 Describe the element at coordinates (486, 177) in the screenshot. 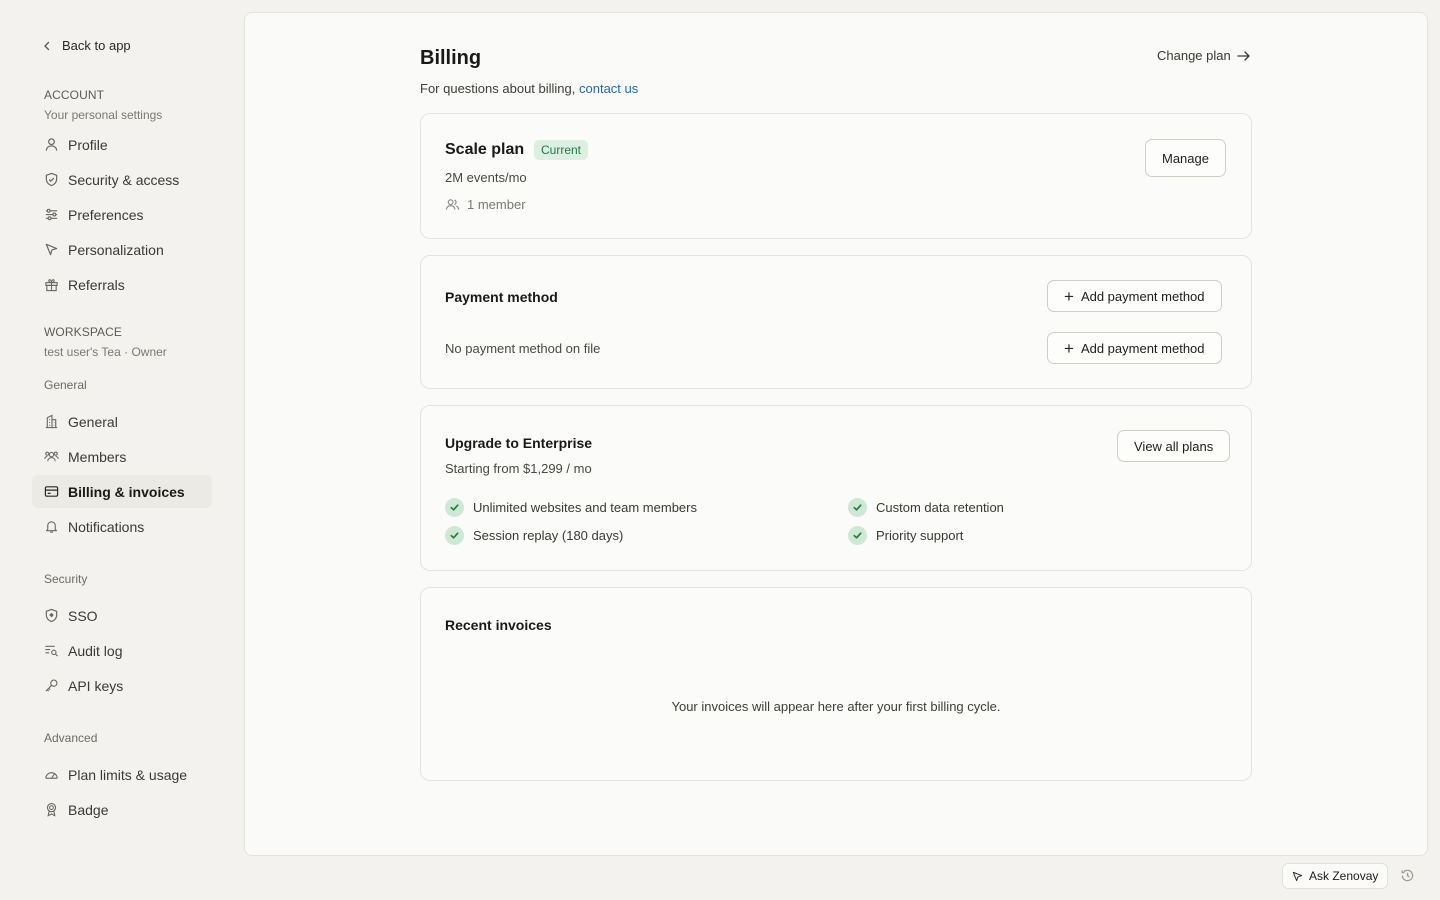

I see `plan-events: 2M events/mo` at that location.